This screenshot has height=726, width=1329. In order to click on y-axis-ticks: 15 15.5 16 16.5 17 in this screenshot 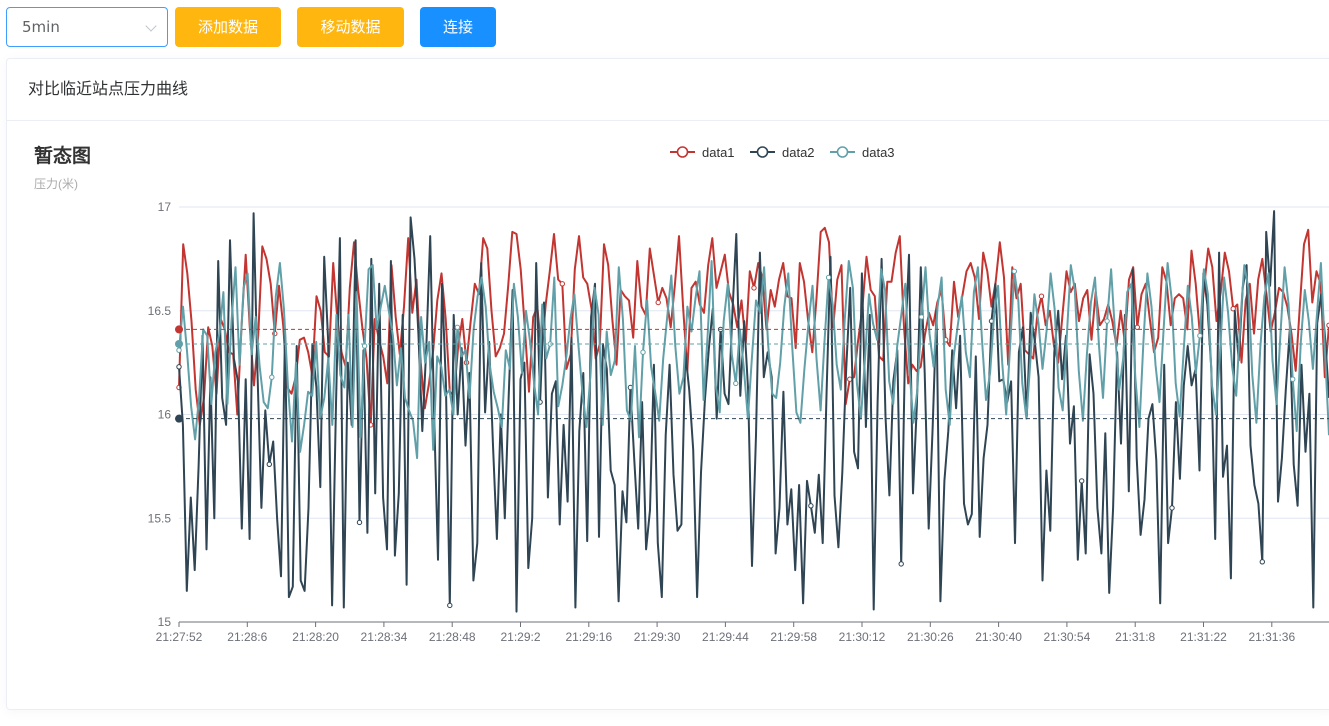, I will do `click(160, 414)`.